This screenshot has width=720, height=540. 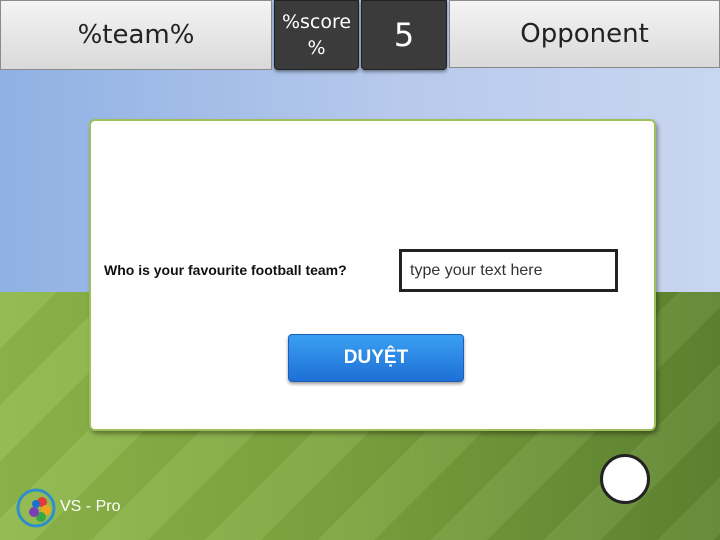 What do you see at coordinates (404, 35) in the screenshot?
I see `score-value: 5` at bounding box center [404, 35].